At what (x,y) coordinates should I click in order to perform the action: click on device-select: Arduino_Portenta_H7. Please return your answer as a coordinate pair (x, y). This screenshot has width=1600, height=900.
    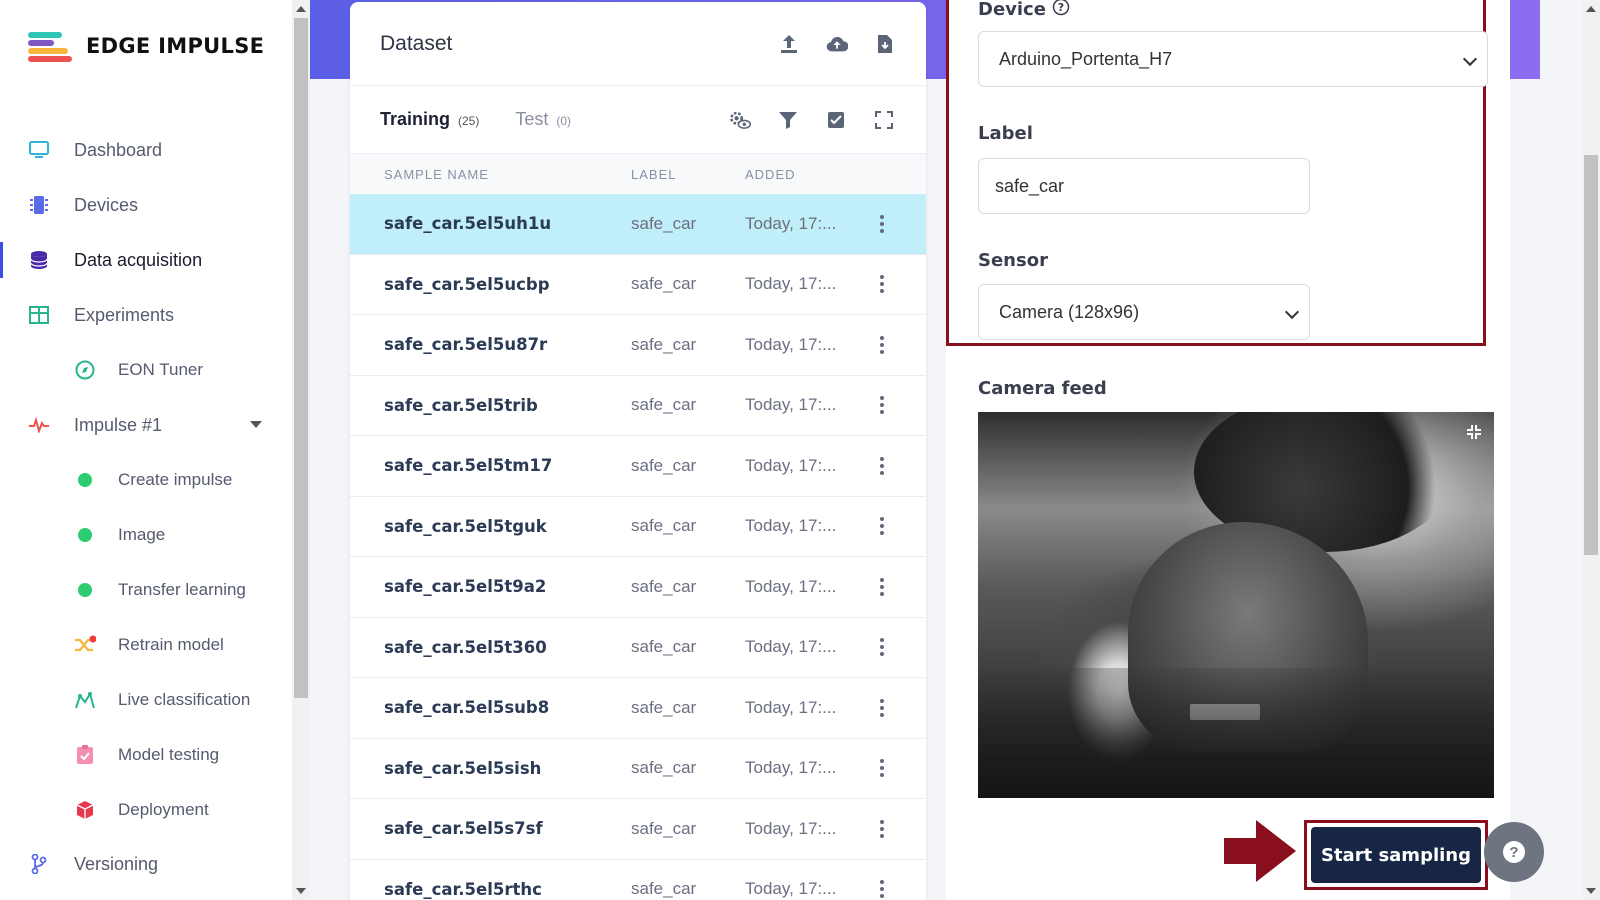
    Looking at the image, I should click on (1233, 59).